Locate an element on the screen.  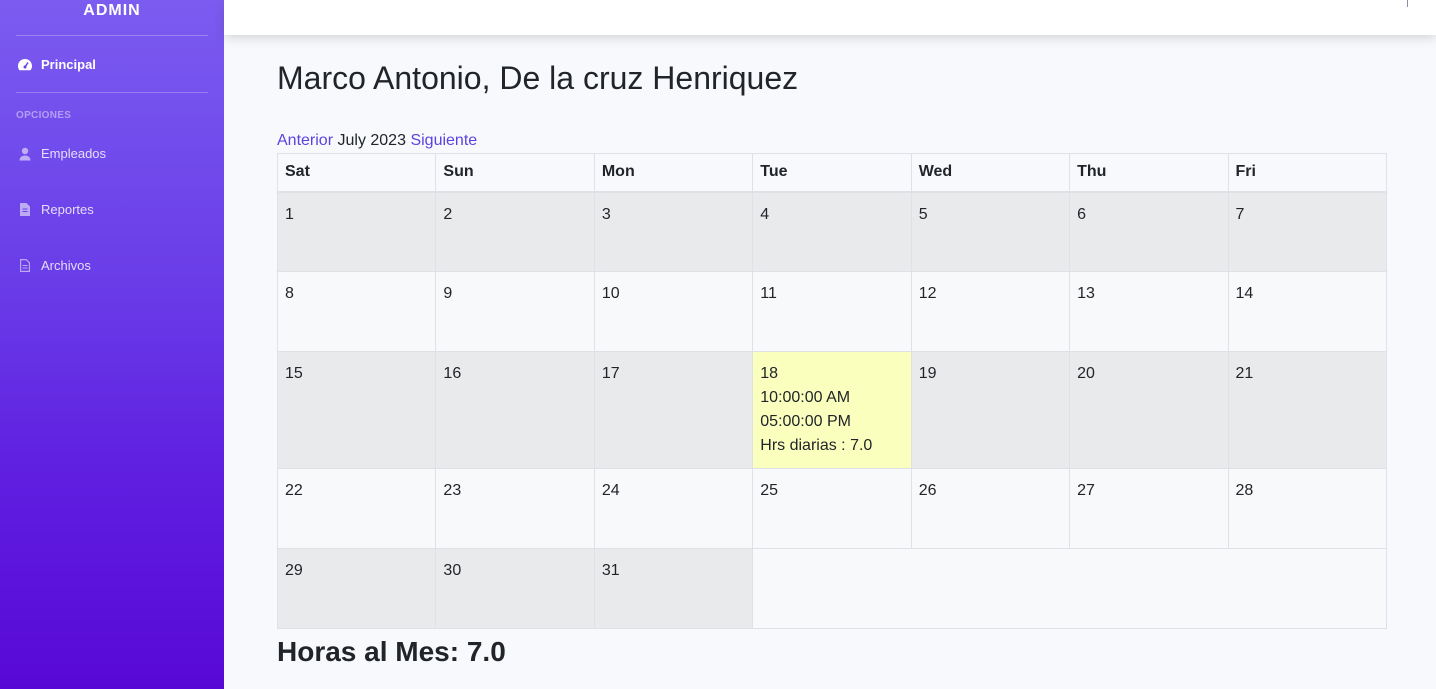
calendar-day-cell: 20 is located at coordinates (1149, 410).